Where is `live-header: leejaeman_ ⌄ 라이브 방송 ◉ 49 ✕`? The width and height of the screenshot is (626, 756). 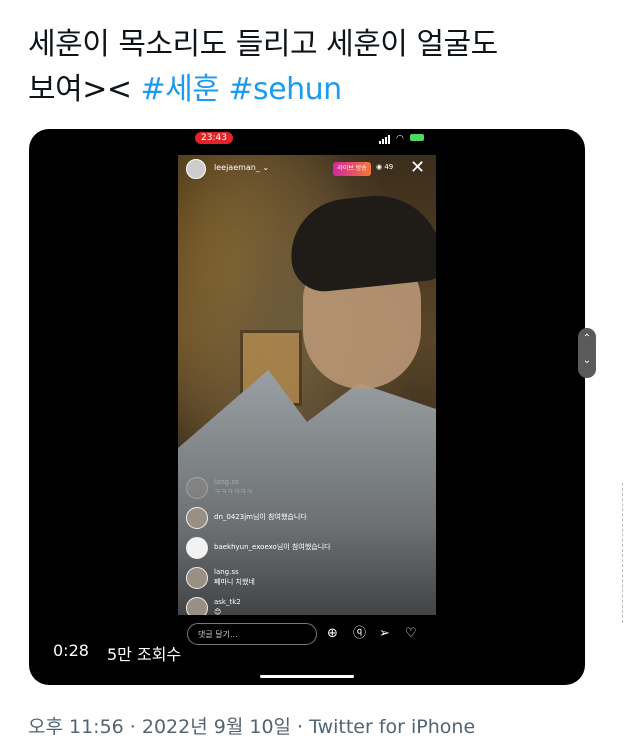 live-header: leejaeman_ ⌄ 라이브 방송 ◉ 49 ✕ is located at coordinates (307, 169).